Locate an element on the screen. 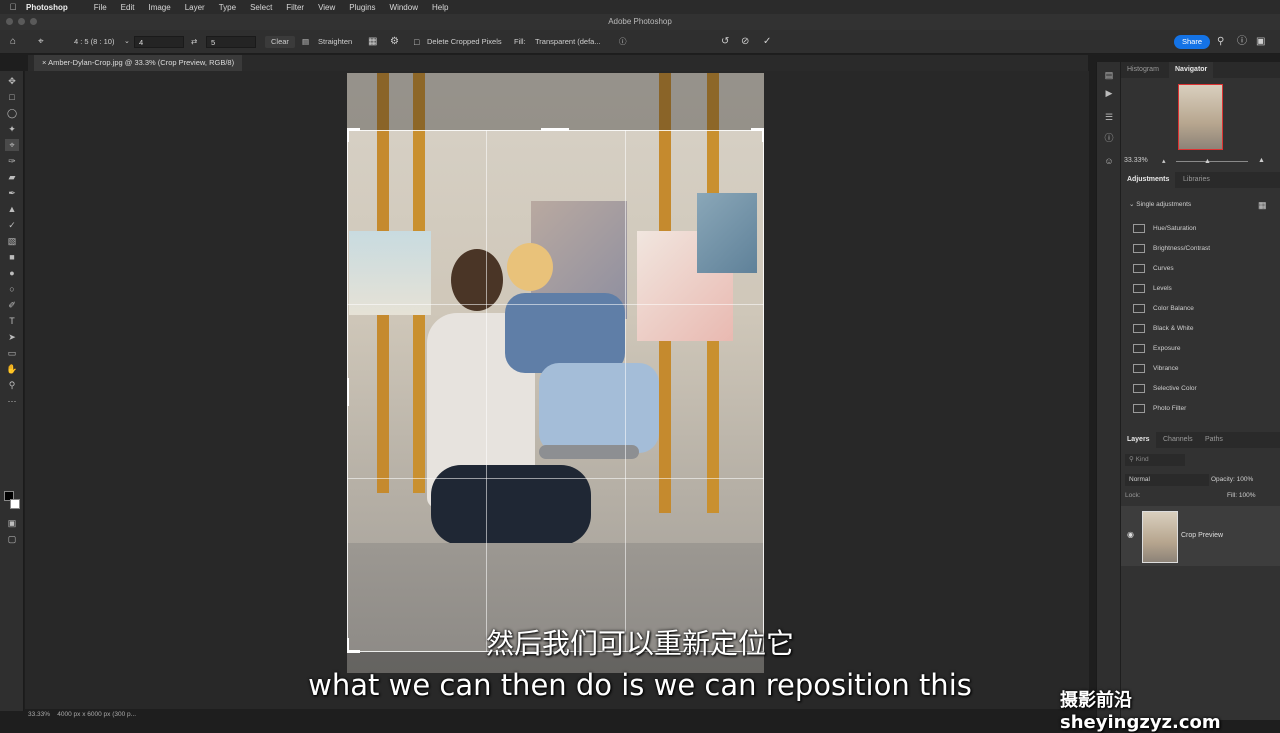 This screenshot has width=1280, height=733. crop-width-input: 4 is located at coordinates (159, 42).